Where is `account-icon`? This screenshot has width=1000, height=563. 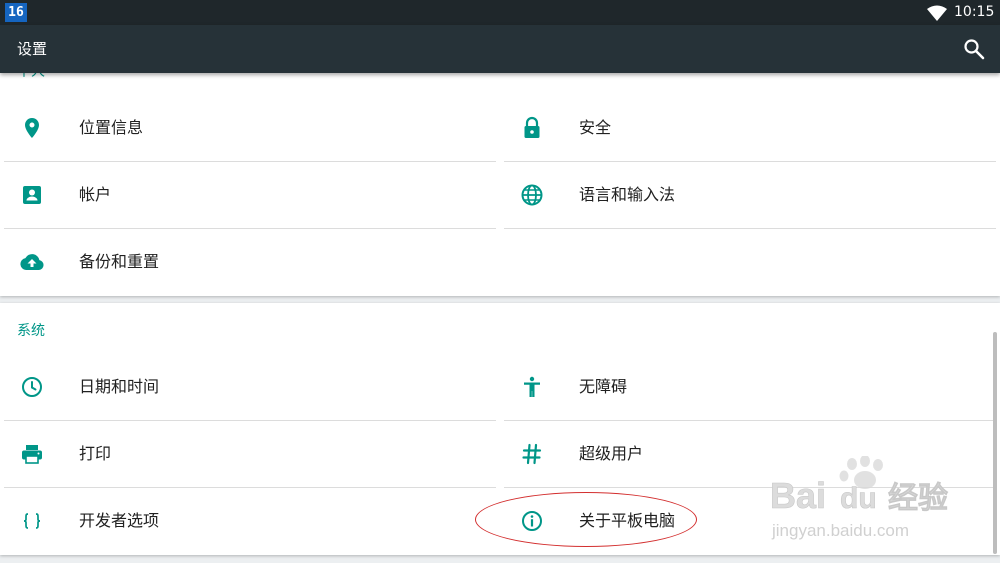
account-icon is located at coordinates (32, 195).